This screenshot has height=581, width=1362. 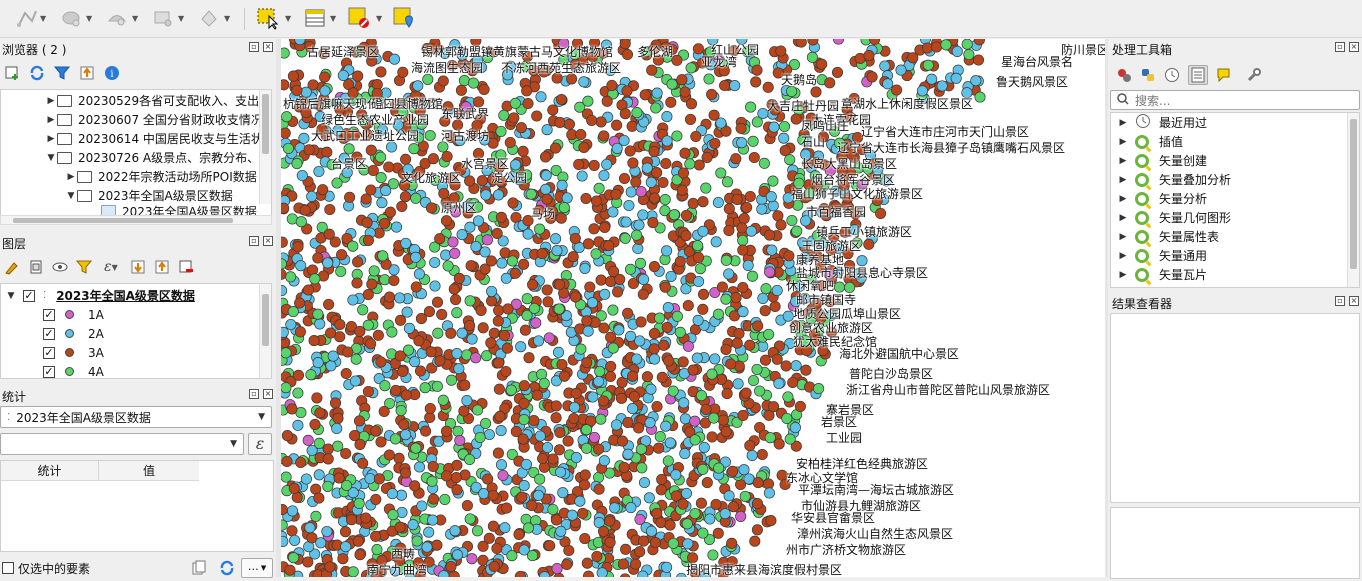 What do you see at coordinates (138, 267) in the screenshot?
I see `expand-all-icon` at bounding box center [138, 267].